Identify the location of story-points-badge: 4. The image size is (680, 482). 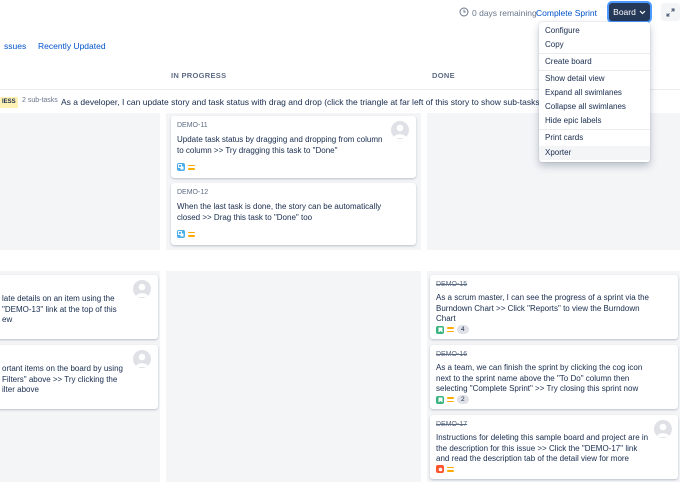
(463, 329).